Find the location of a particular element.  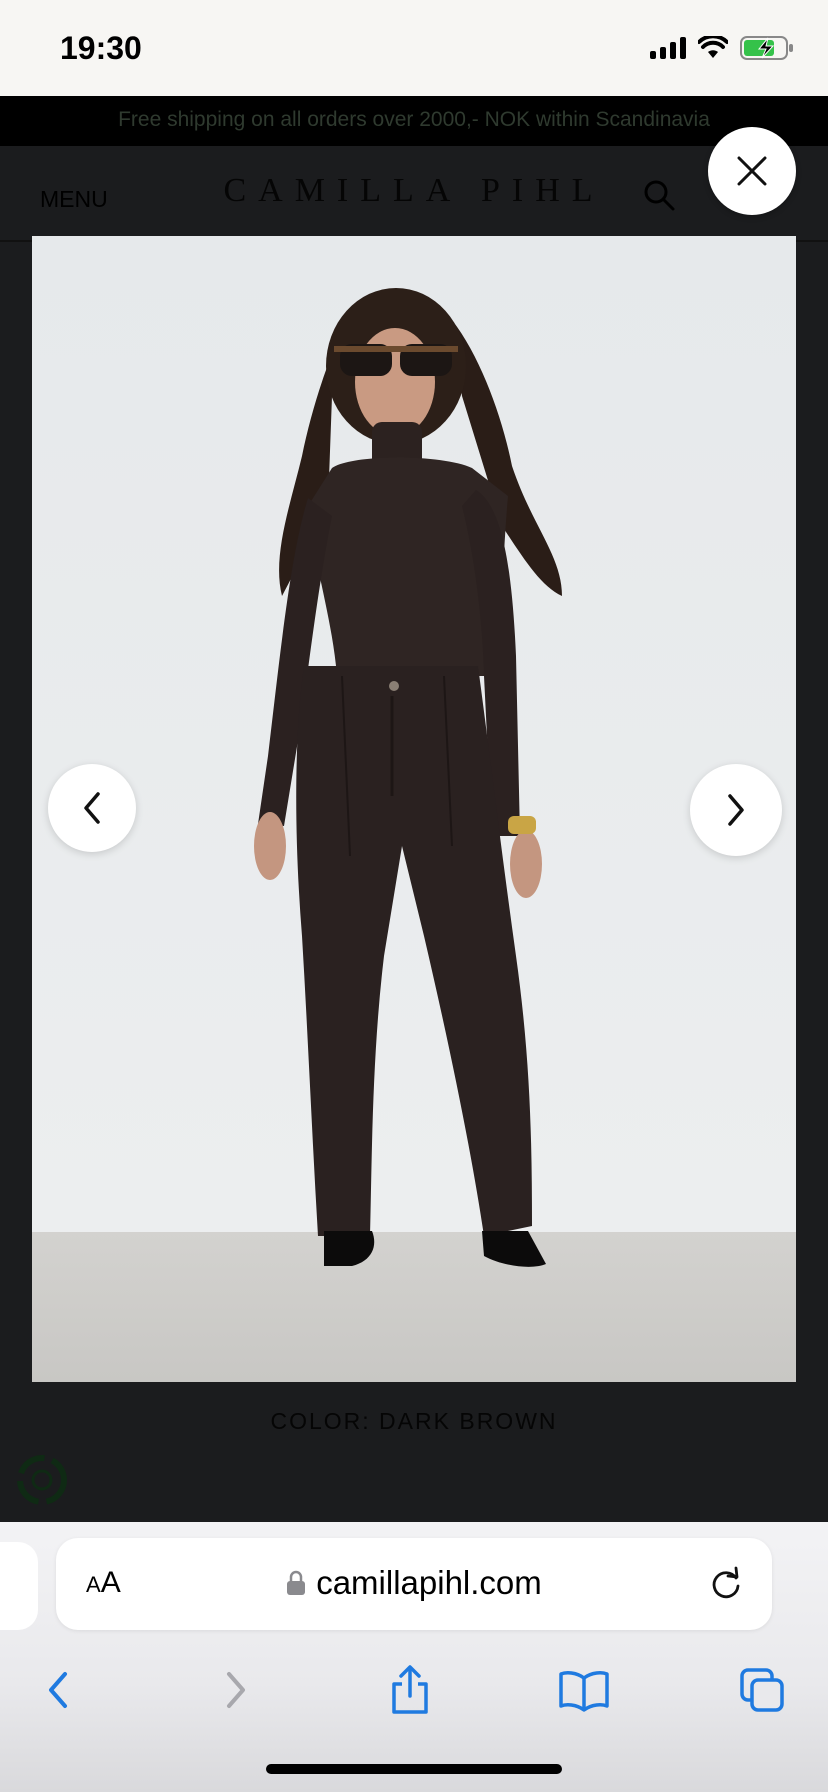

address-bar: AA camillapihl.com is located at coordinates (414, 1584).